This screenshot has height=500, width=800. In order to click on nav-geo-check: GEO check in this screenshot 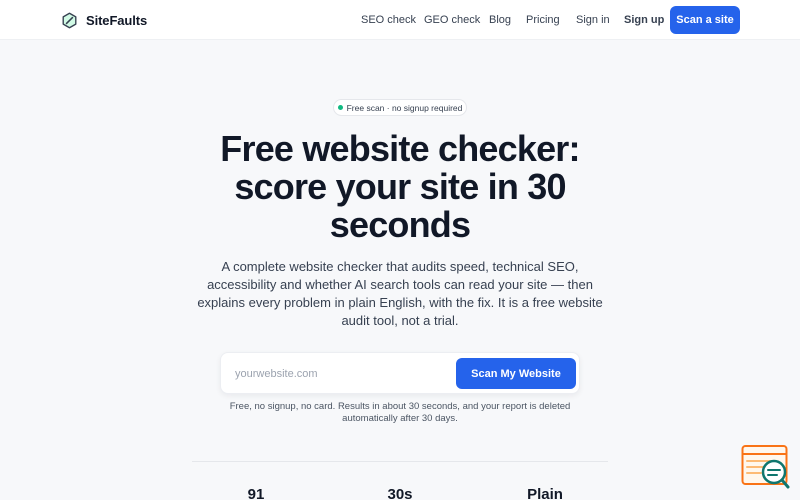, I will do `click(452, 20)`.